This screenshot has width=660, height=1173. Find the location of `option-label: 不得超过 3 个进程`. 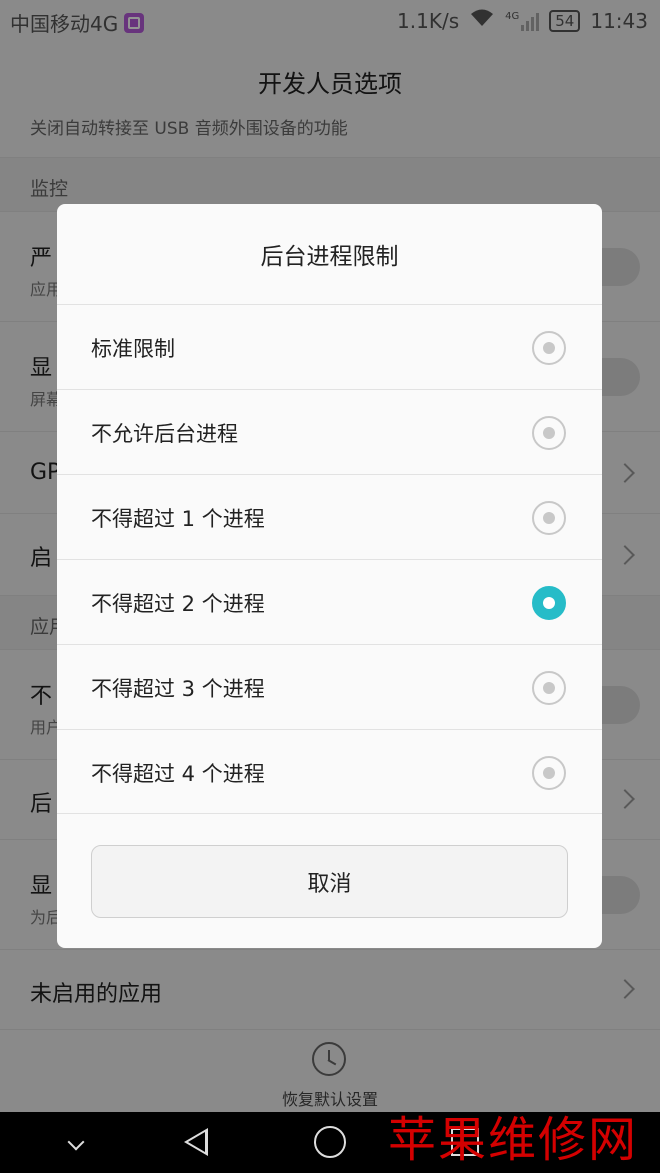

option-label: 不得超过 3 个进程 is located at coordinates (178, 689).